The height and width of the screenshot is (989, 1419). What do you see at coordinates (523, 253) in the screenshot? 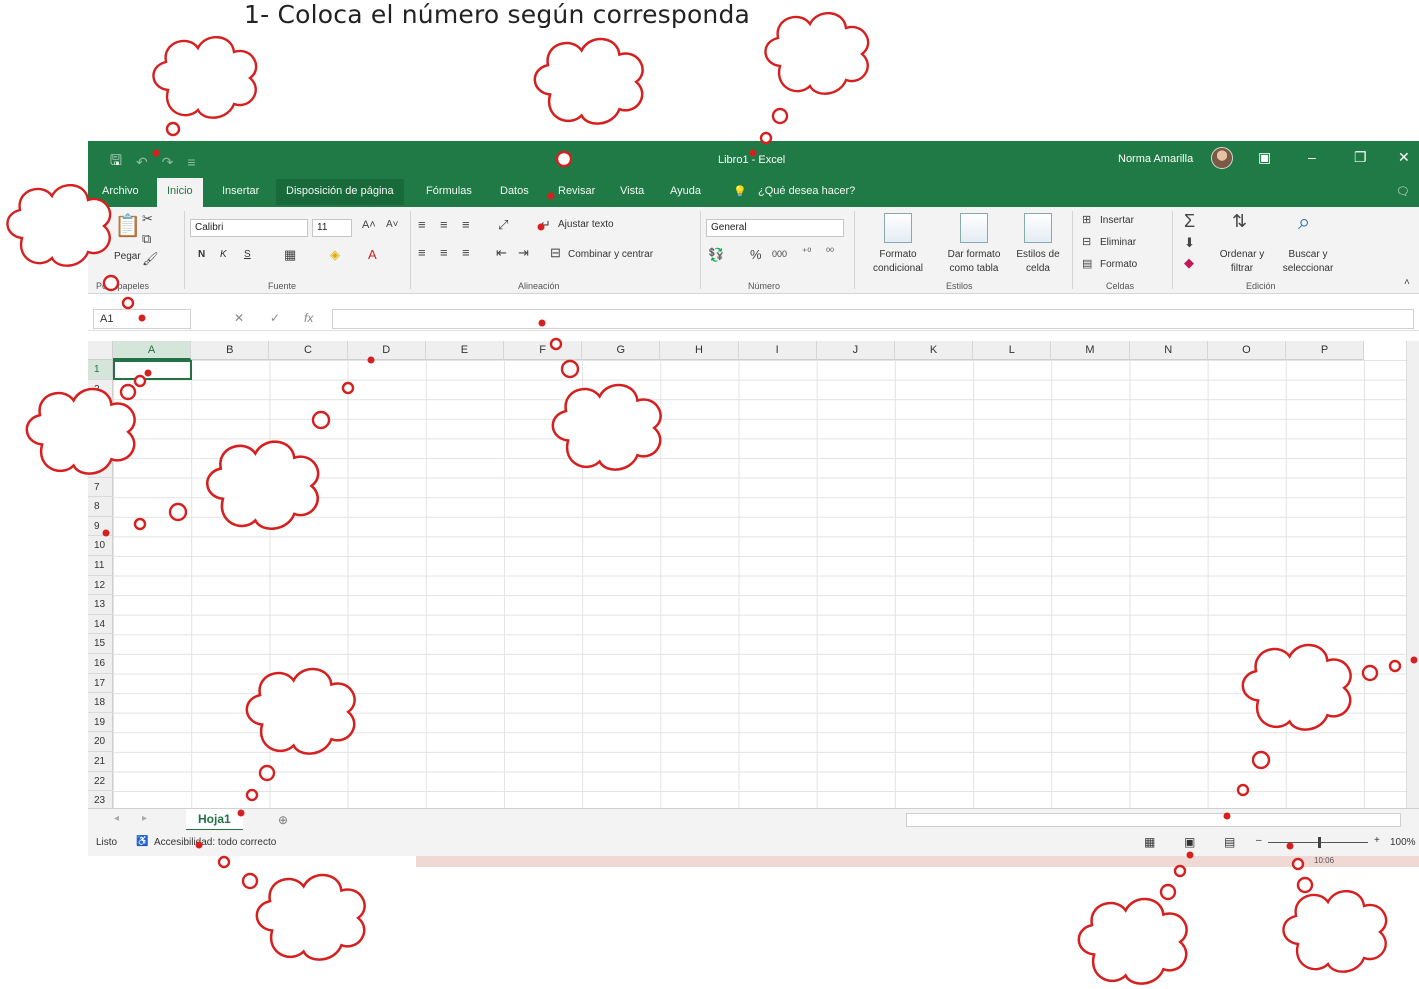
I see `increase-indent-icon: ⇥` at bounding box center [523, 253].